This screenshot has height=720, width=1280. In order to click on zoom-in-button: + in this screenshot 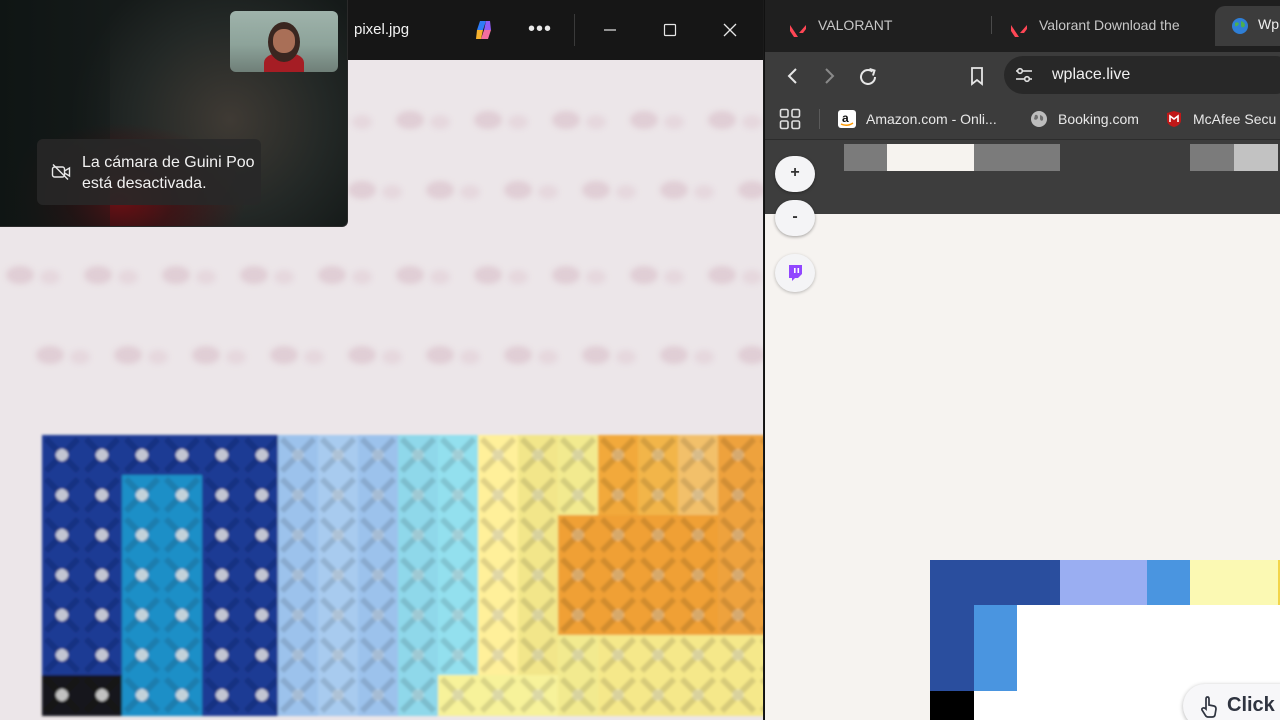, I will do `click(795, 174)`.